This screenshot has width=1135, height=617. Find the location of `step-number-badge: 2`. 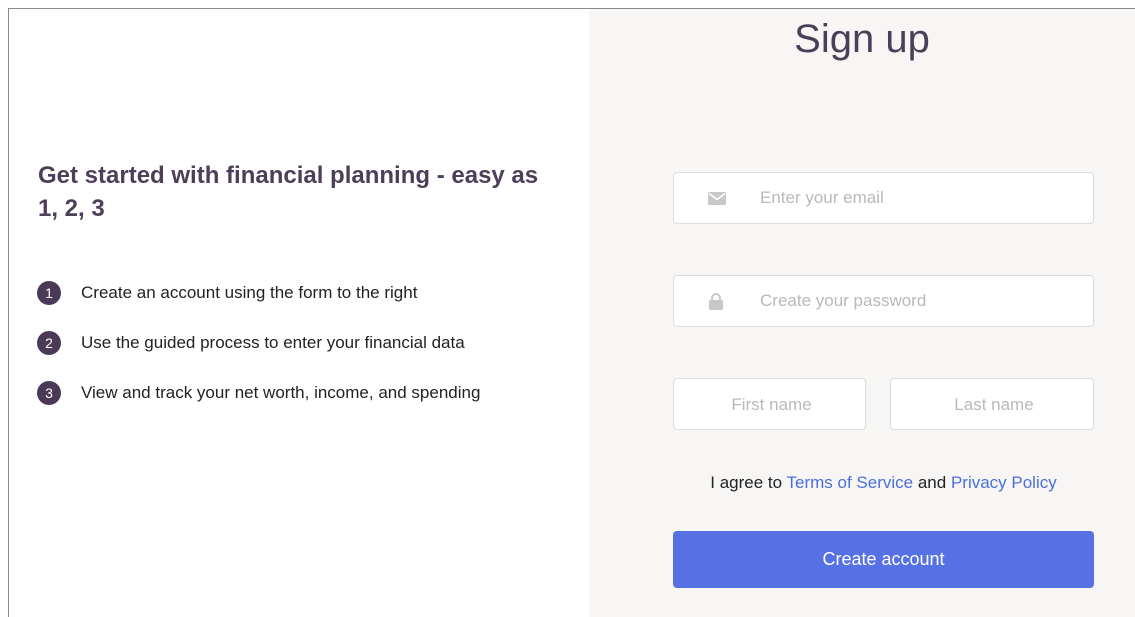

step-number-badge: 2 is located at coordinates (49, 343).